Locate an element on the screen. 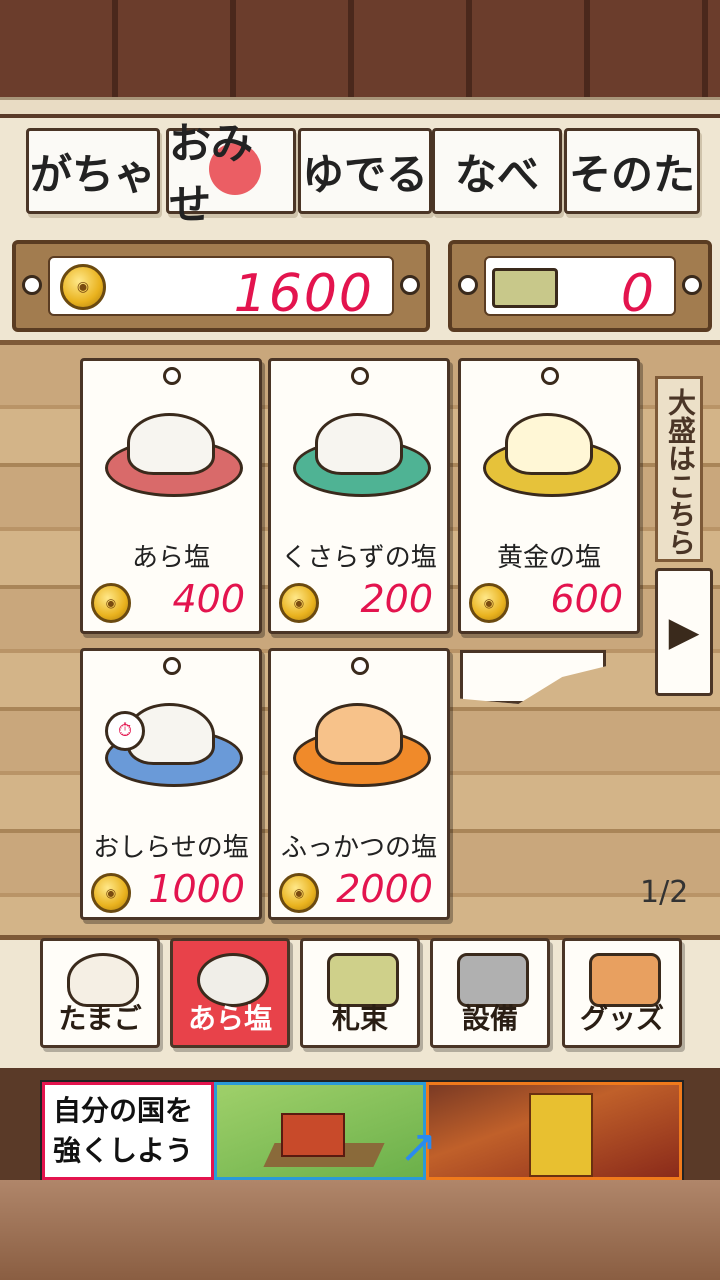 This screenshot has width=720, height=1280. category-equipment-button: 設備 is located at coordinates (490, 993).